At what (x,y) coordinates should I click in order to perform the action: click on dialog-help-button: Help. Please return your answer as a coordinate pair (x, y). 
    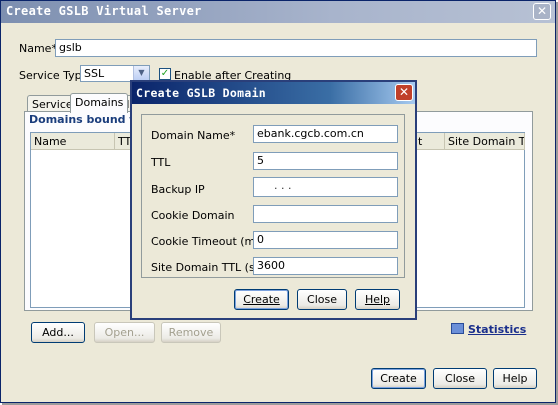
    Looking at the image, I should click on (377, 299).